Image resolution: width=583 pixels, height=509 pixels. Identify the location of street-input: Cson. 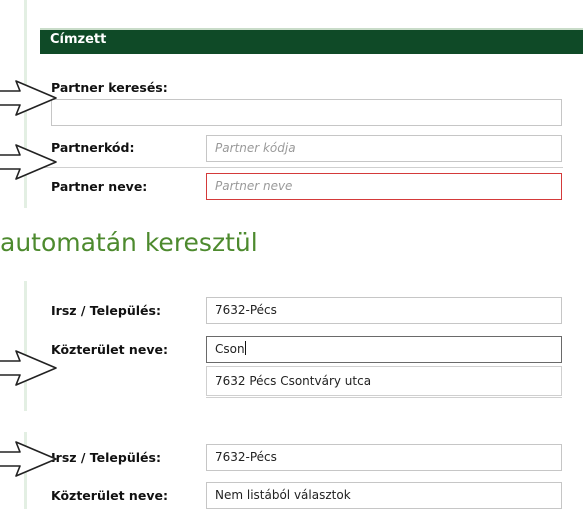
(384, 349).